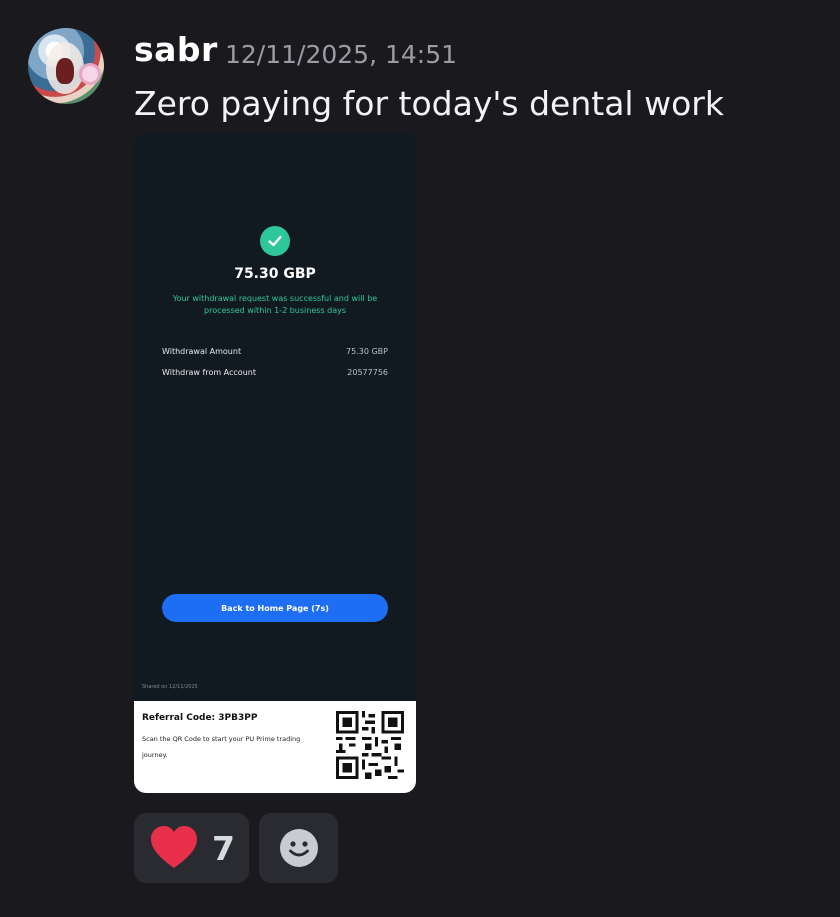  Describe the element at coordinates (367, 351) in the screenshot. I see `row-value: 75.30 GBP` at that location.